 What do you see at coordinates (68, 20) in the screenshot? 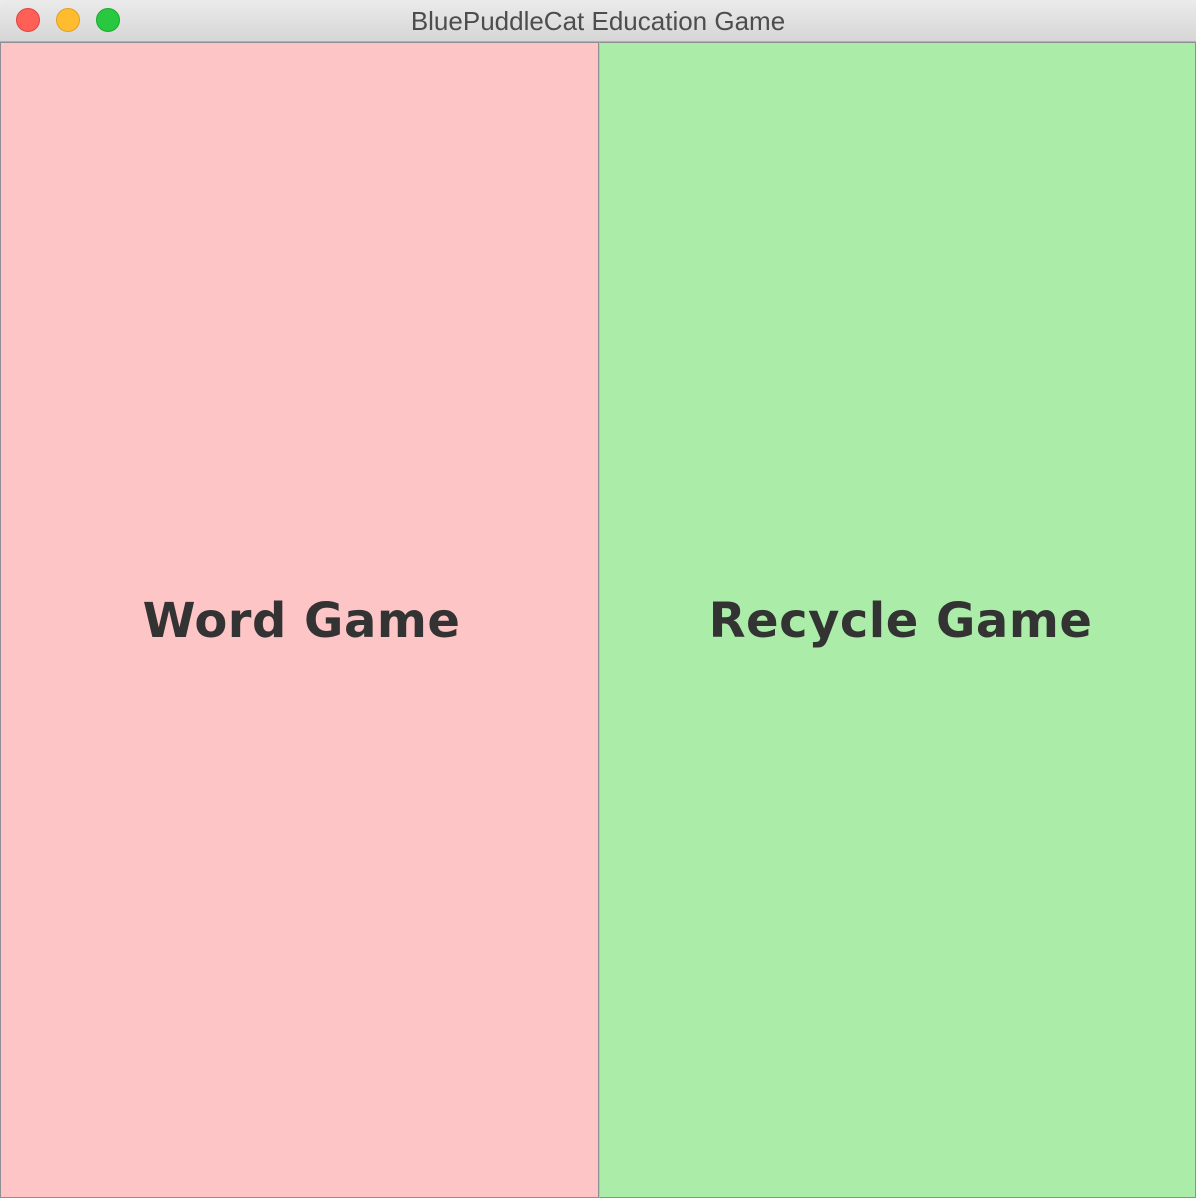
I see `minimize-window-button` at bounding box center [68, 20].